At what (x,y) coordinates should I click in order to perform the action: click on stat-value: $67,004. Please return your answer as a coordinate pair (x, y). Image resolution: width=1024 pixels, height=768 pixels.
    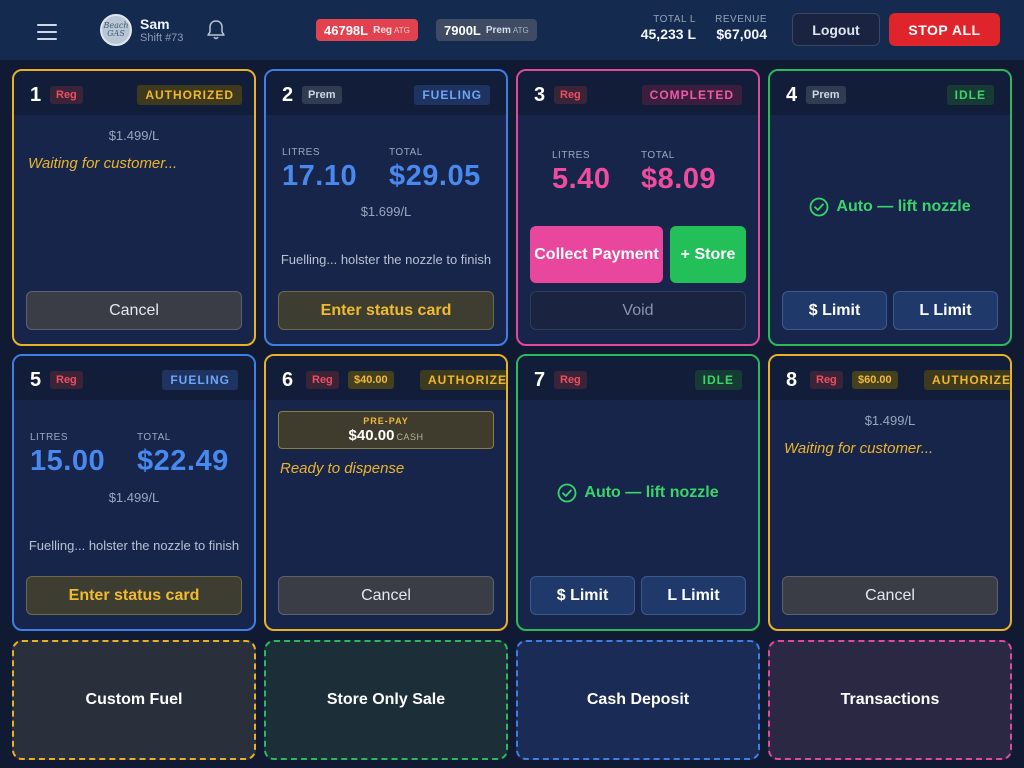
    Looking at the image, I should click on (741, 34).